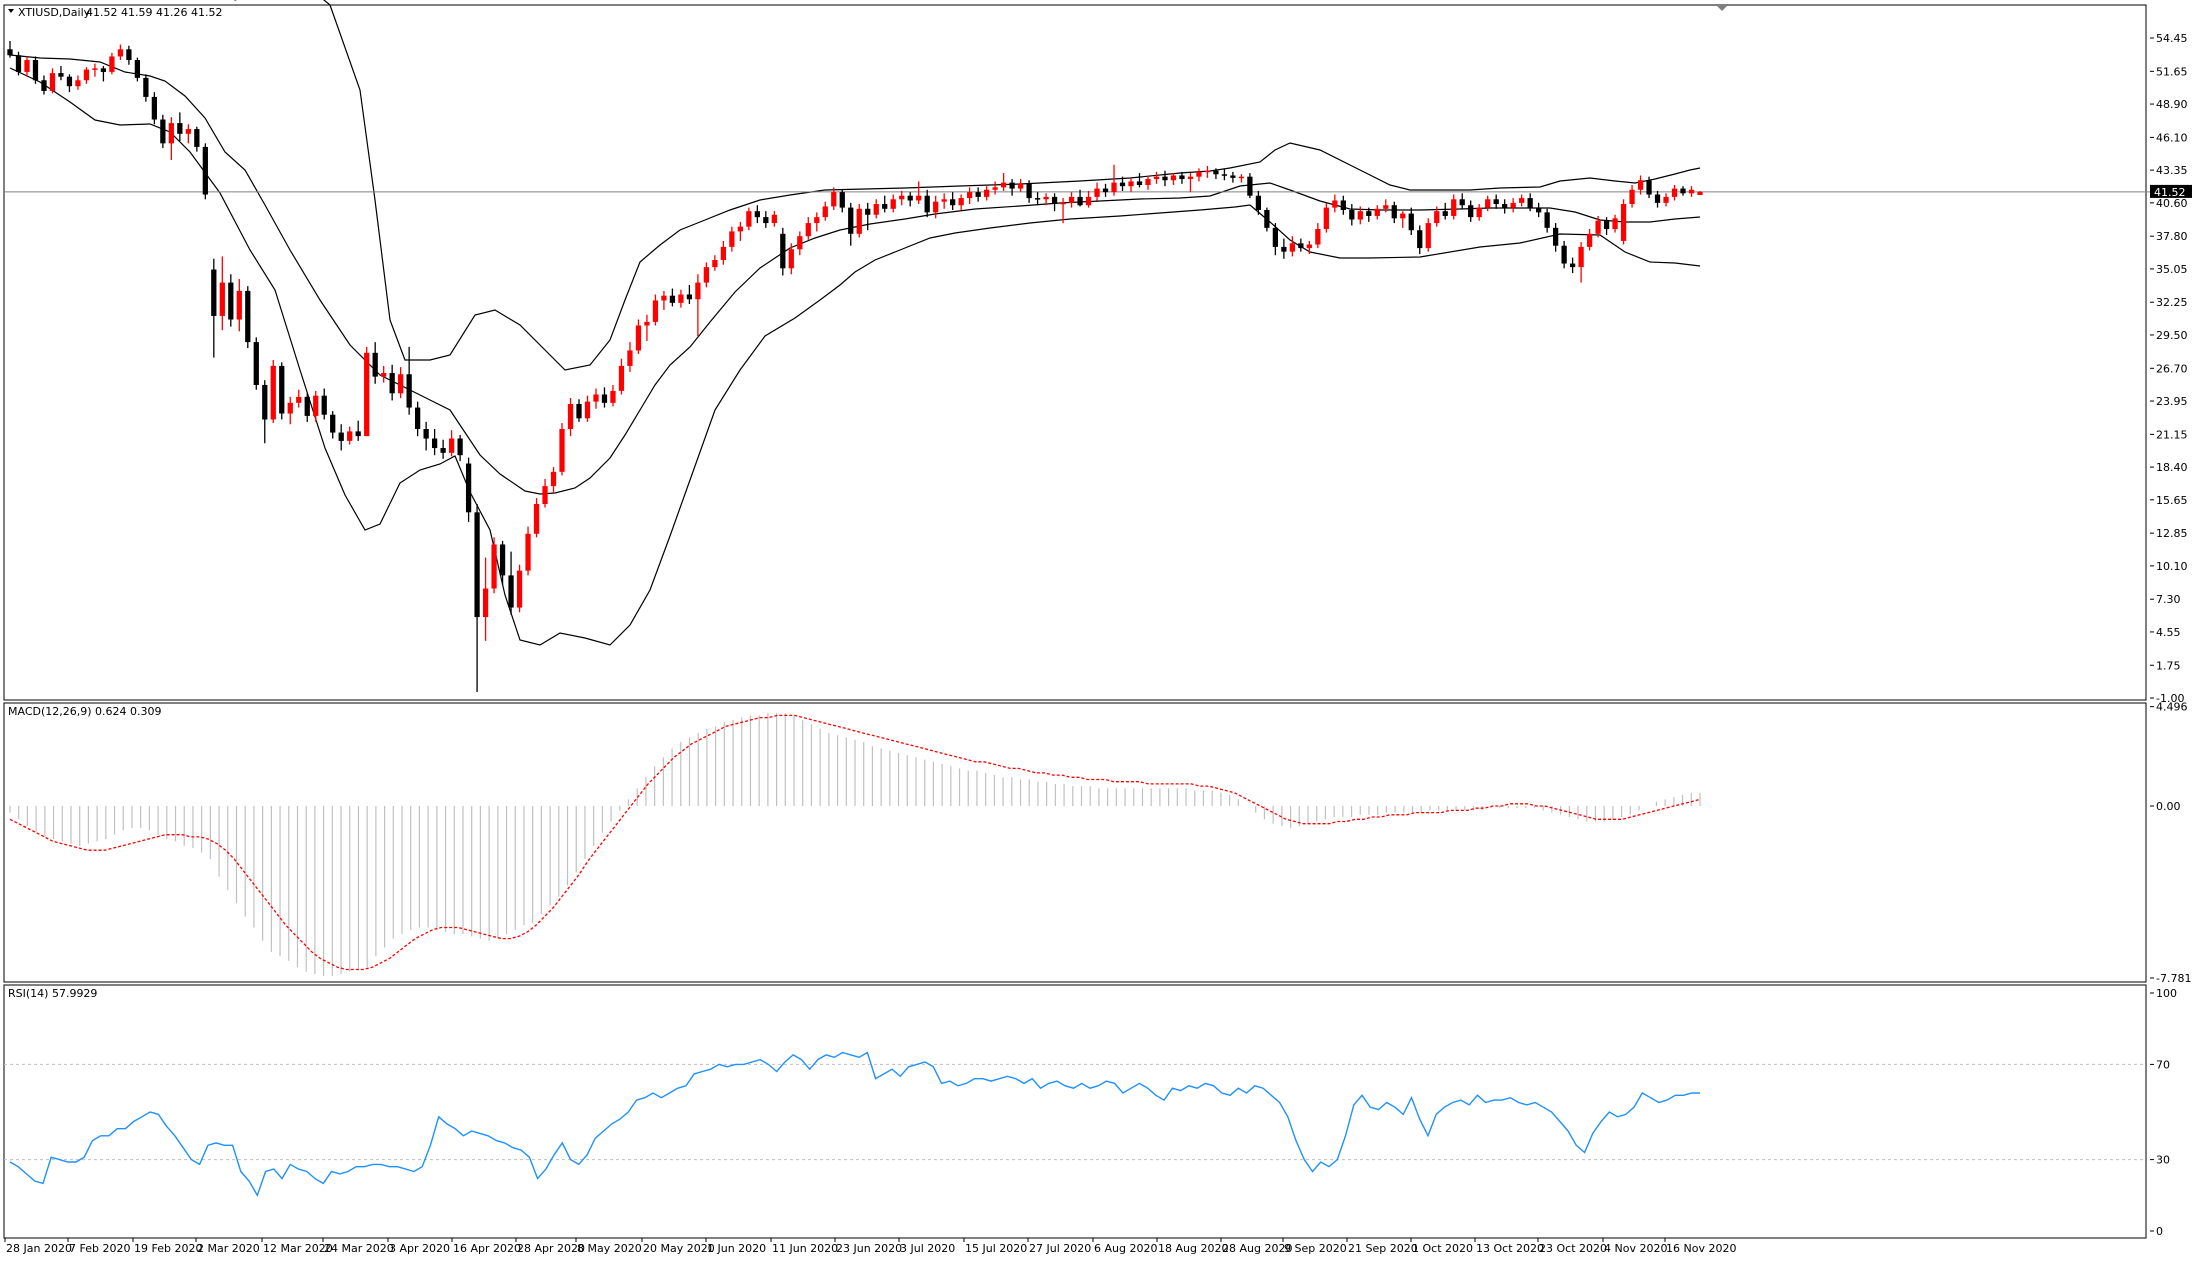 This screenshot has width=2196, height=1265. Describe the element at coordinates (2172, 368) in the screenshot. I see `price-tick-label: 26.70` at that location.